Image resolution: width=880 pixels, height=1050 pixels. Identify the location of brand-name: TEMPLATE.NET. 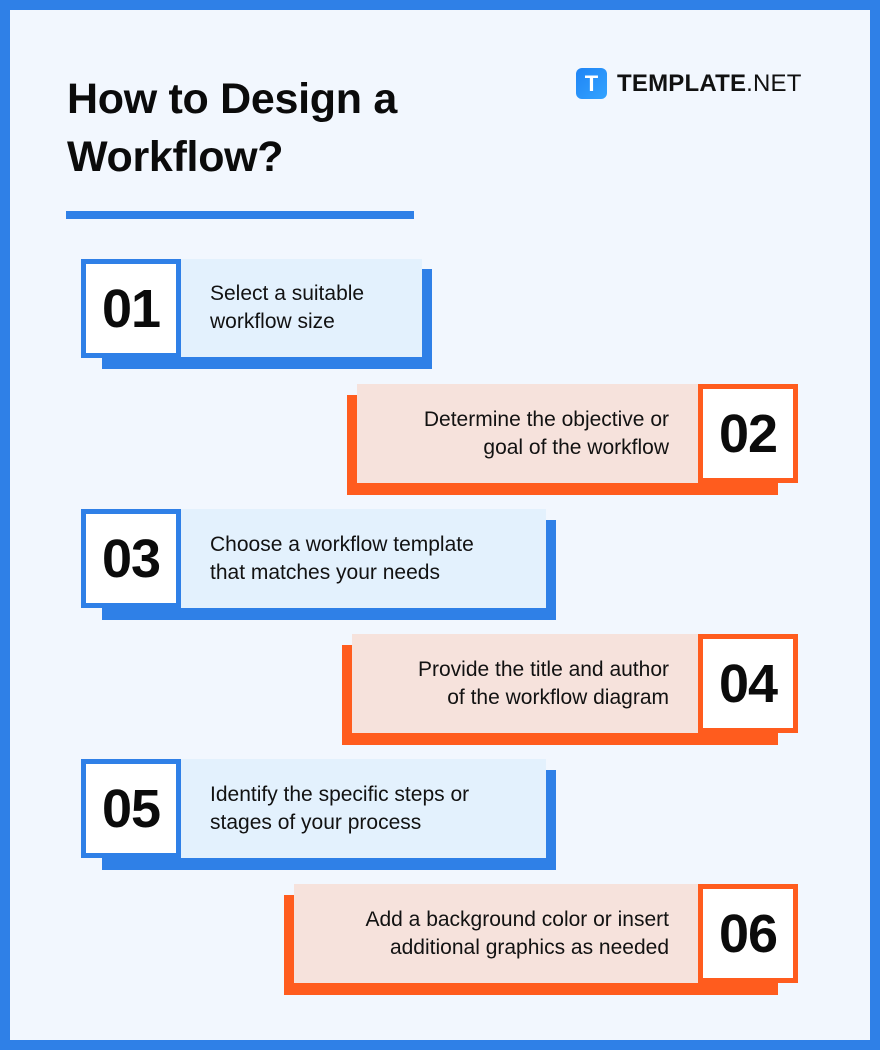
(709, 84).